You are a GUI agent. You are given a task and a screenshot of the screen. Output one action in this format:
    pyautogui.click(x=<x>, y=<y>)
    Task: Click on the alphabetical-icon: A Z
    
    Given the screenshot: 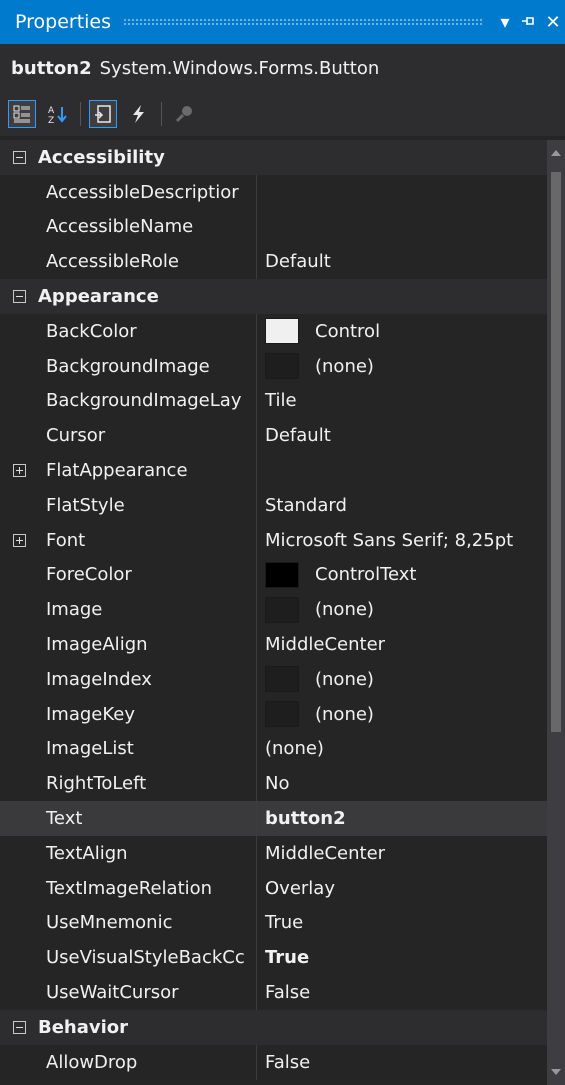 What is the action you would take?
    pyautogui.click(x=58, y=114)
    